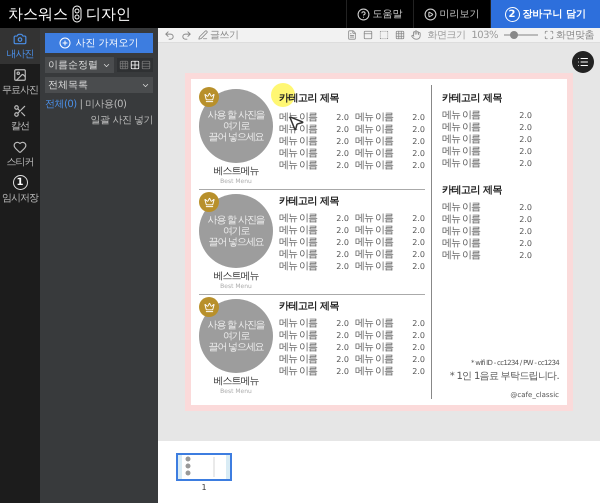 This screenshot has height=503, width=600. Describe the element at coordinates (20, 154) in the screenshot. I see `sidebar-item: 스티커` at that location.